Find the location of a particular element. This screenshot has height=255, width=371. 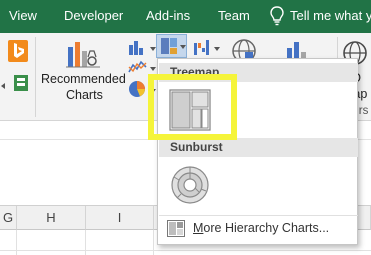

waterfall-chart-icon is located at coordinates (203, 47).